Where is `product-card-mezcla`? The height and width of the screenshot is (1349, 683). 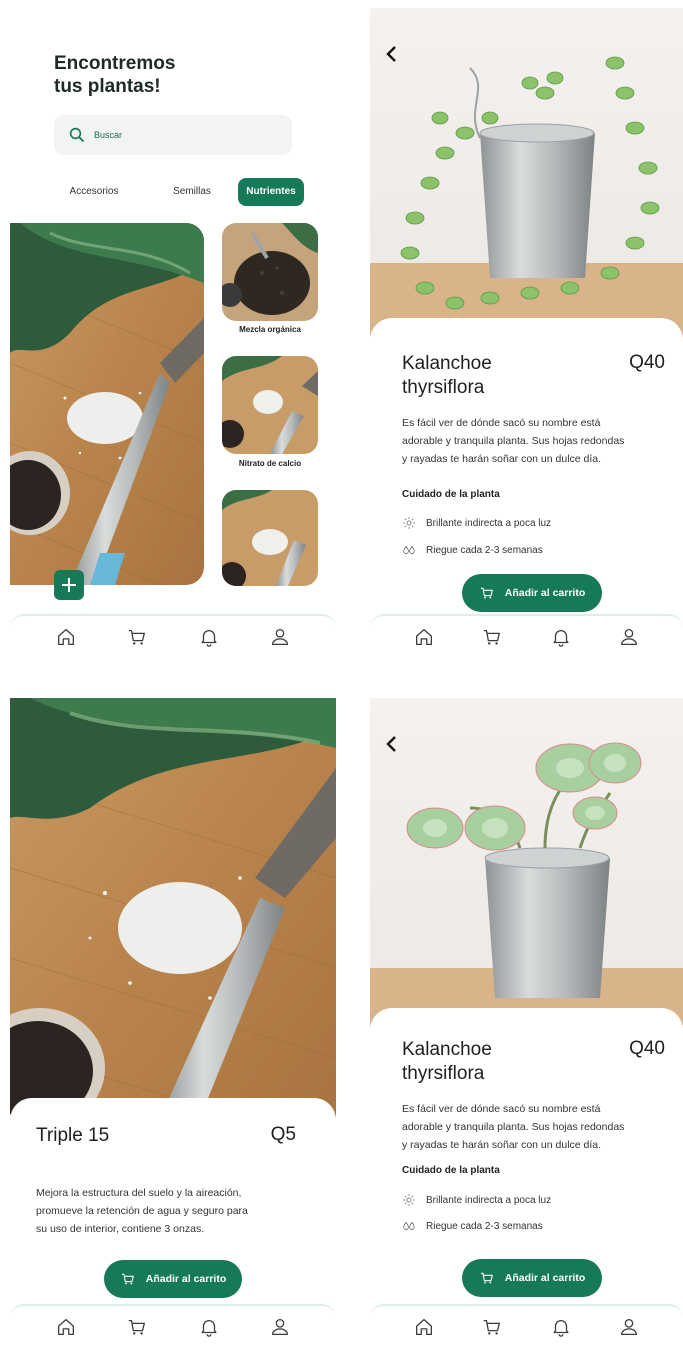 product-card-mezcla is located at coordinates (270, 272).